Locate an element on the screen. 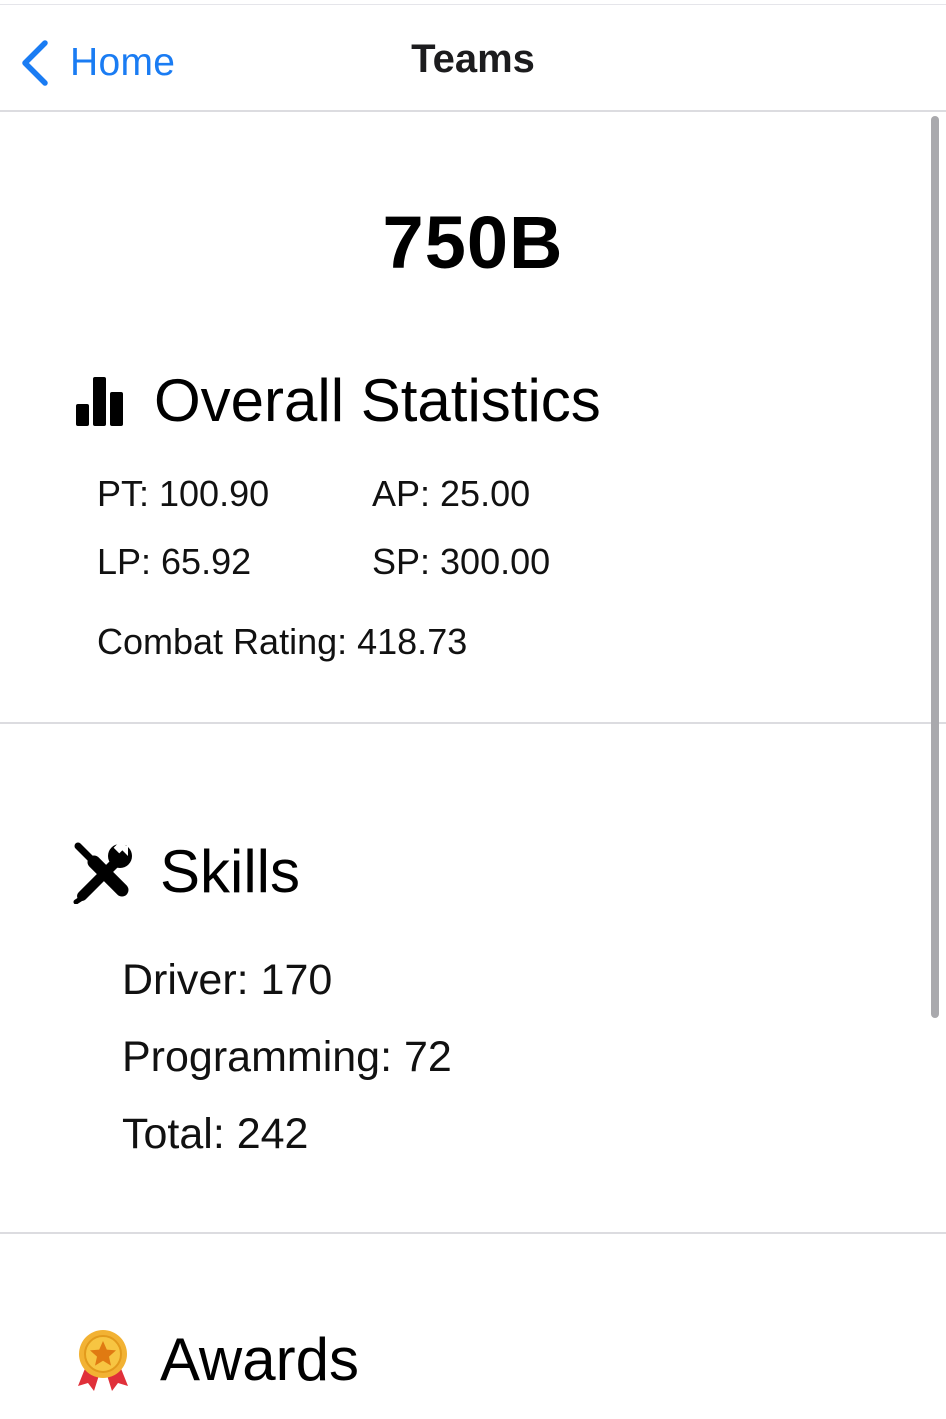 Image resolution: width=946 pixels, height=1419 pixels. awards-header: Awards is located at coordinates (215, 1359).